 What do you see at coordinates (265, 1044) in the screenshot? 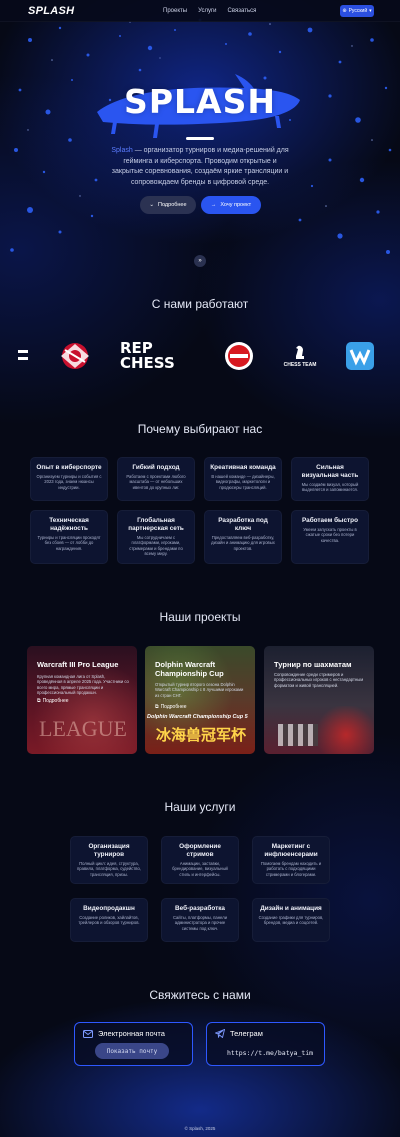
I see `telegram-contact-card: Телеграм https://t.me/batya_tim` at bounding box center [265, 1044].